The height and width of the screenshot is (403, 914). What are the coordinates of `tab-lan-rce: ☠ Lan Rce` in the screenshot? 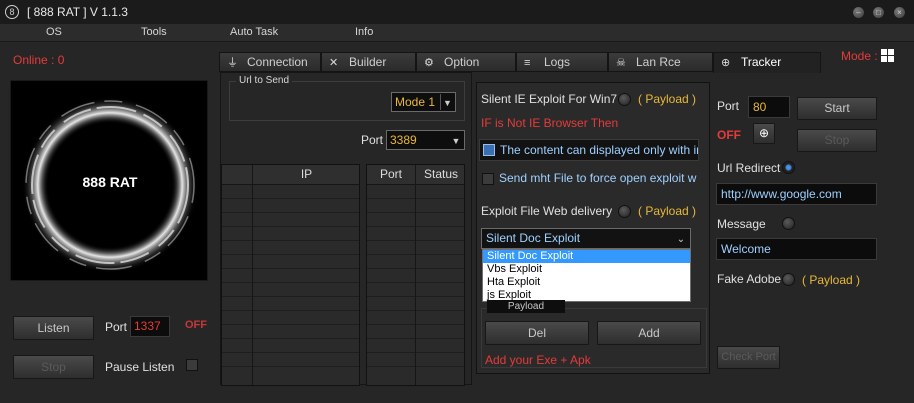 It's located at (660, 62).